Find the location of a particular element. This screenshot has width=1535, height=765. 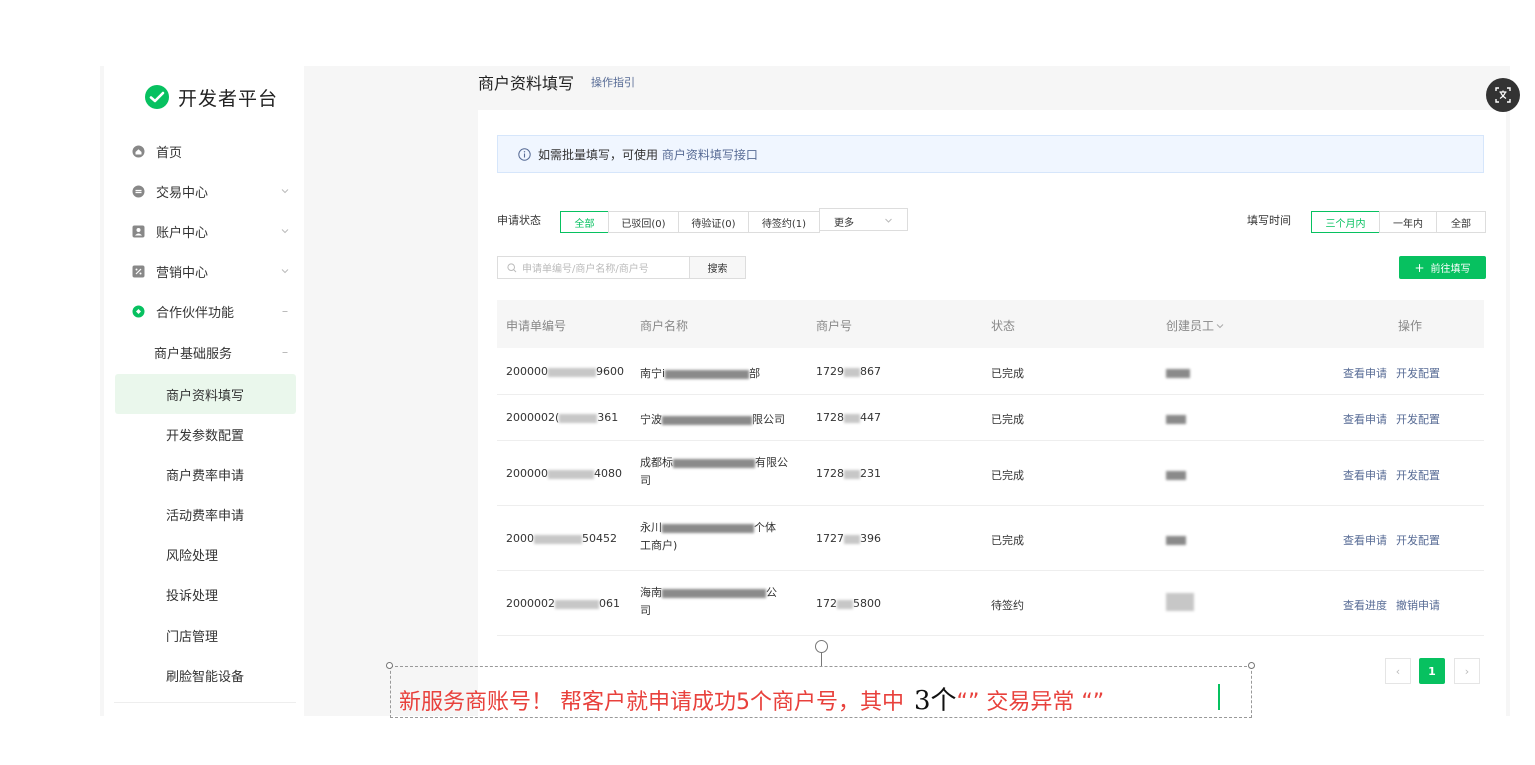

sidebar-item-account: 账户中心 is located at coordinates (204, 231).